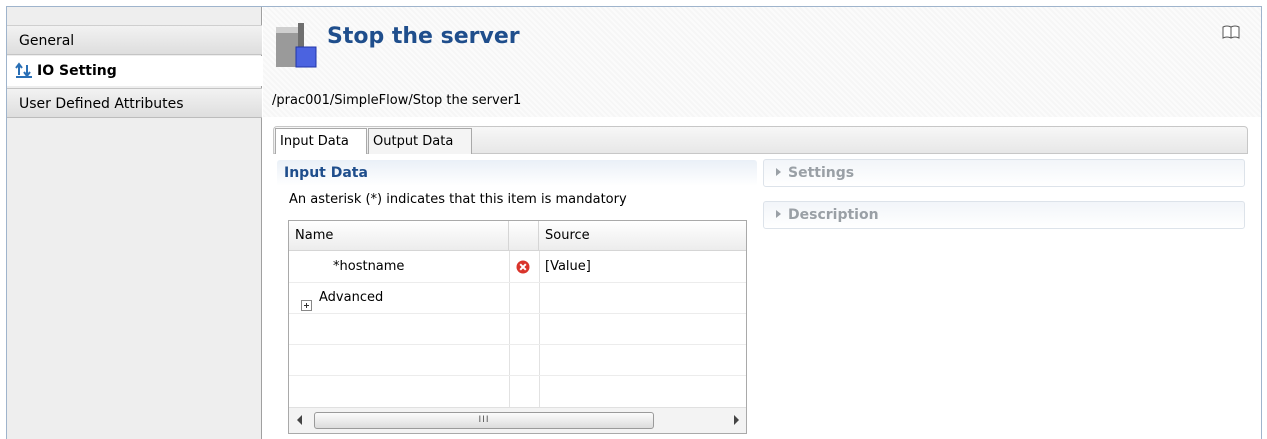  What do you see at coordinates (1004, 173) in the screenshot?
I see `settings-section: Settings` at bounding box center [1004, 173].